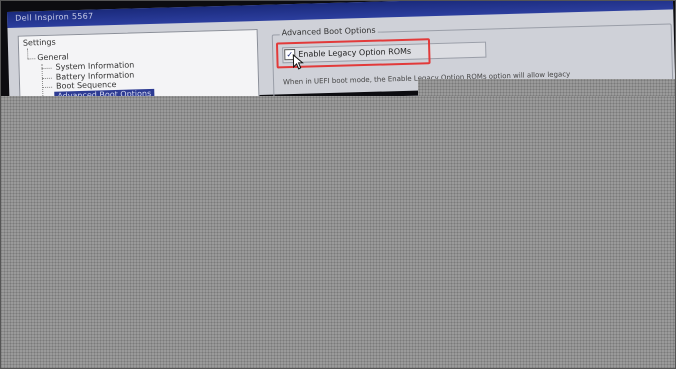 This screenshot has width=676, height=369. What do you see at coordinates (53, 57) in the screenshot?
I see `tree-node-general: General` at bounding box center [53, 57].